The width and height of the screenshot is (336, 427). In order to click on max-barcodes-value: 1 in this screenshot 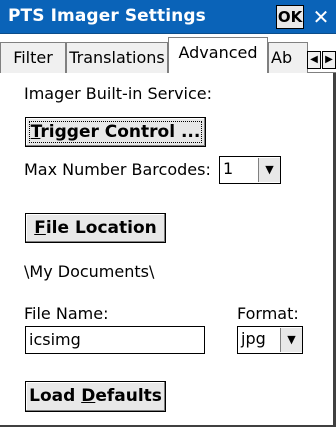, I will do `click(228, 168)`.